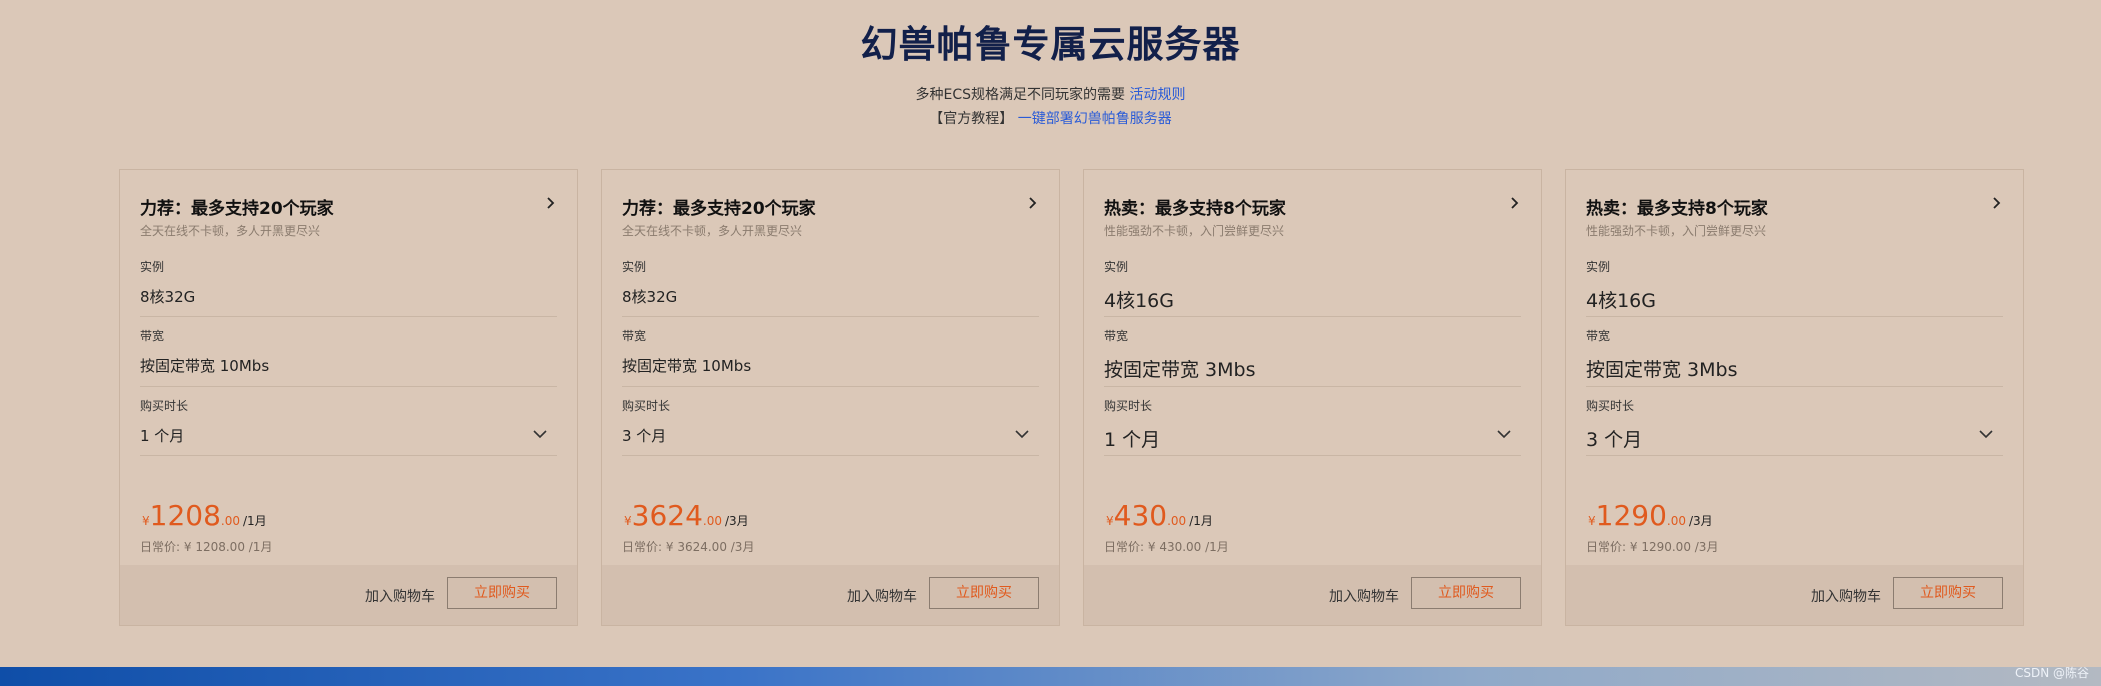 The width and height of the screenshot is (2101, 686). I want to click on daily-price: 日常价: ¥ 1208.00 /1月, so click(206, 546).